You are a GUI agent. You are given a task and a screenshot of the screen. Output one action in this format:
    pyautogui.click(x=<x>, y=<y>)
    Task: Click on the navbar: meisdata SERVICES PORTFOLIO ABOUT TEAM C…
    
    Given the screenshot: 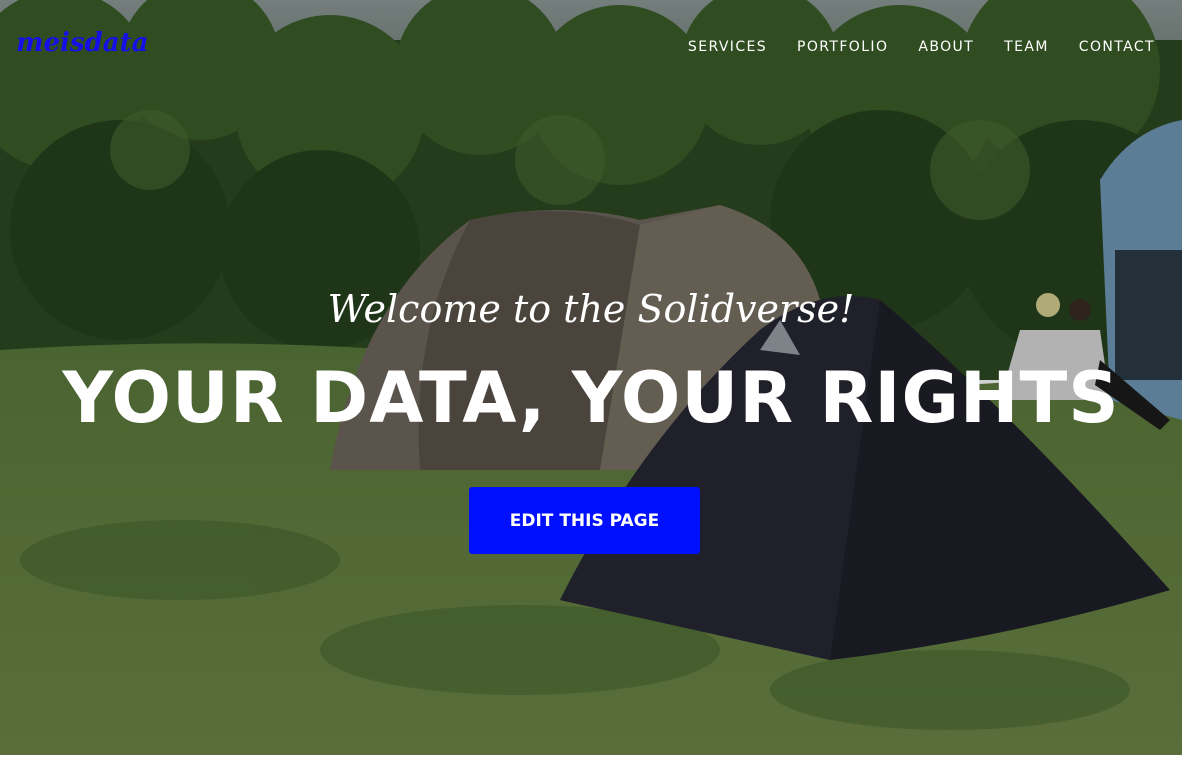 What is the action you would take?
    pyautogui.click(x=591, y=47)
    